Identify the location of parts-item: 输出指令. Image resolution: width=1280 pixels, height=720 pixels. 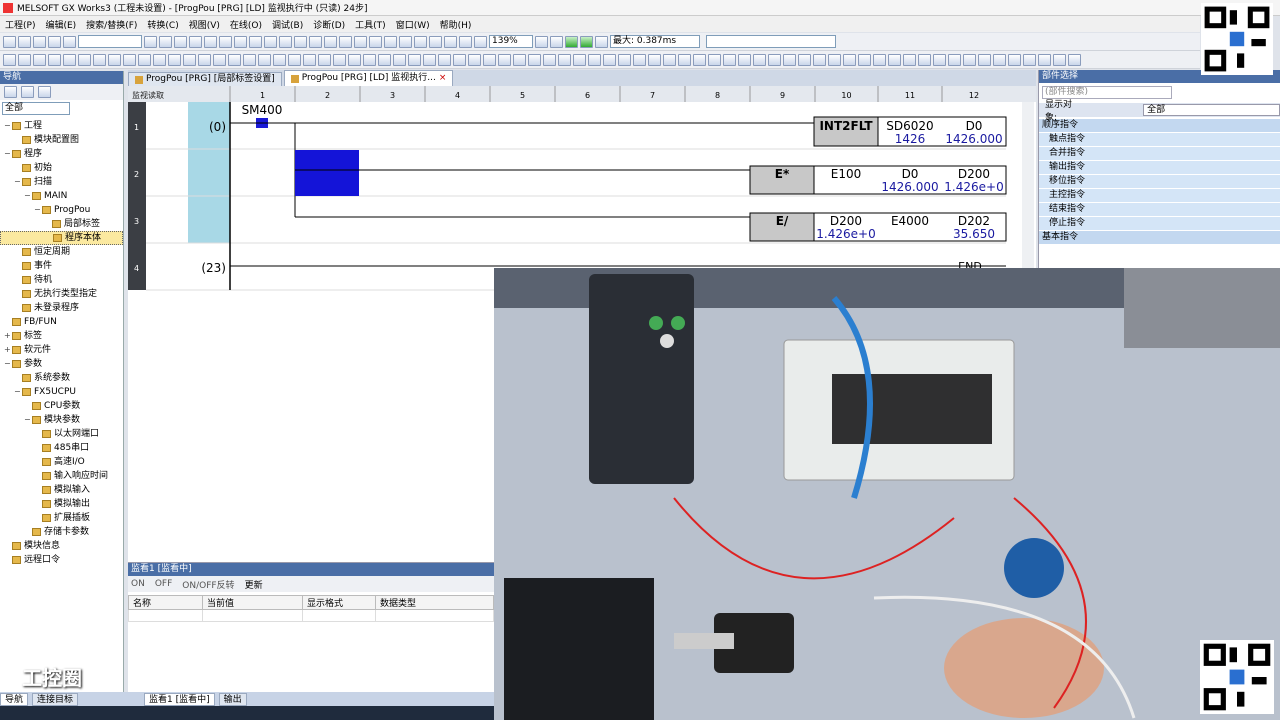
(1159, 168).